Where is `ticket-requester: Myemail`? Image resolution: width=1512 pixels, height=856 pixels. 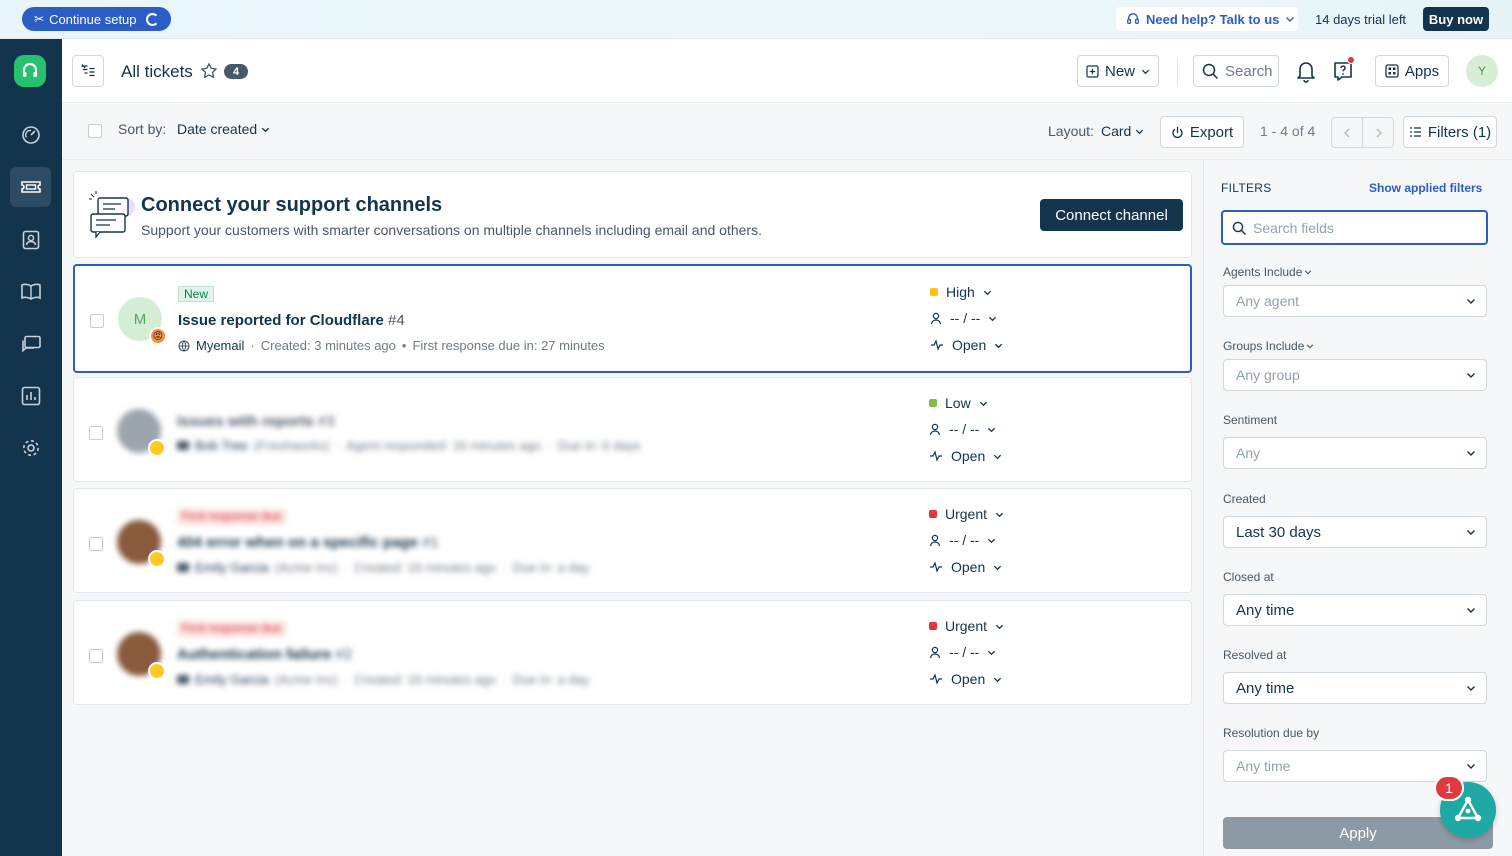 ticket-requester: Myemail is located at coordinates (220, 345).